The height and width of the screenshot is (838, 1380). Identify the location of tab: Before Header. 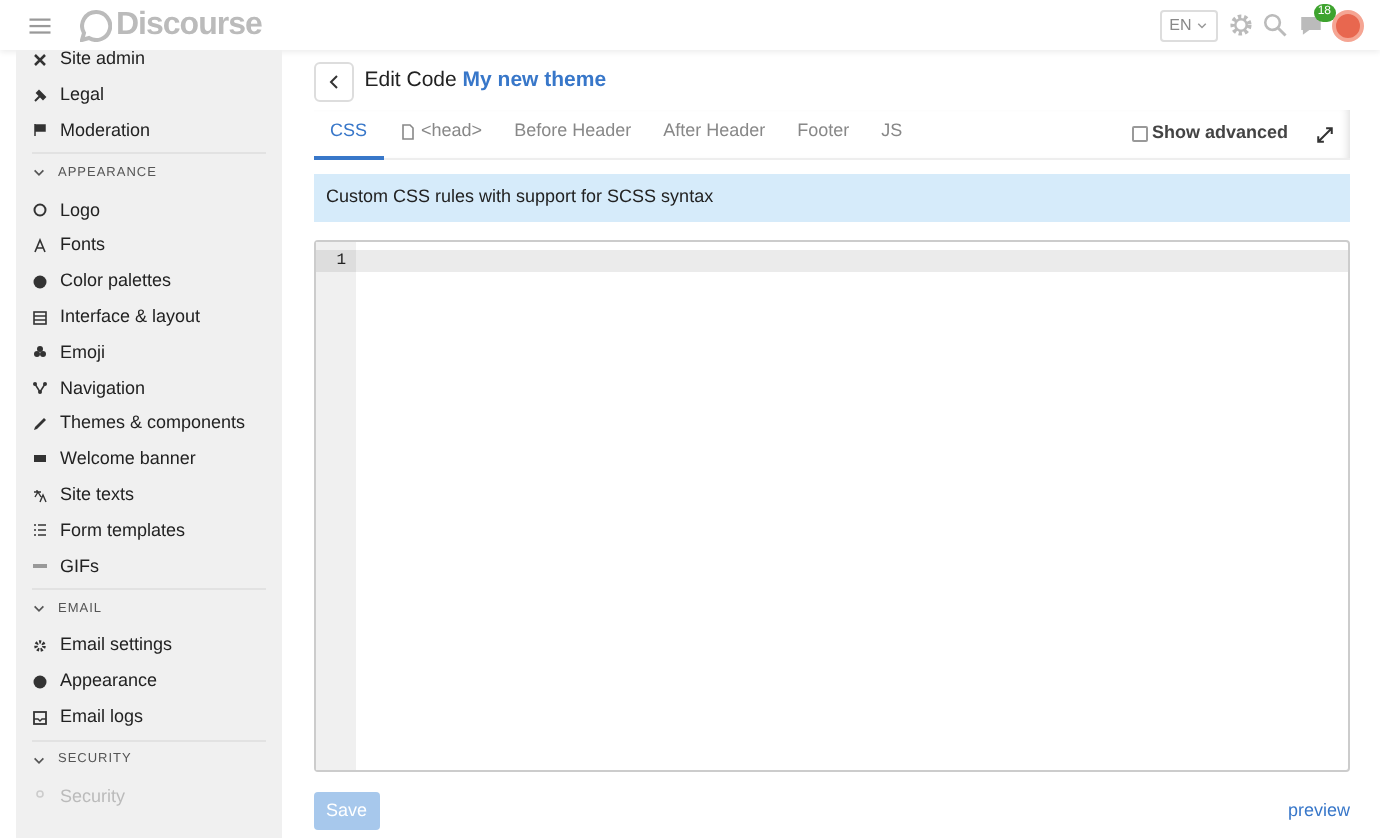
(573, 134).